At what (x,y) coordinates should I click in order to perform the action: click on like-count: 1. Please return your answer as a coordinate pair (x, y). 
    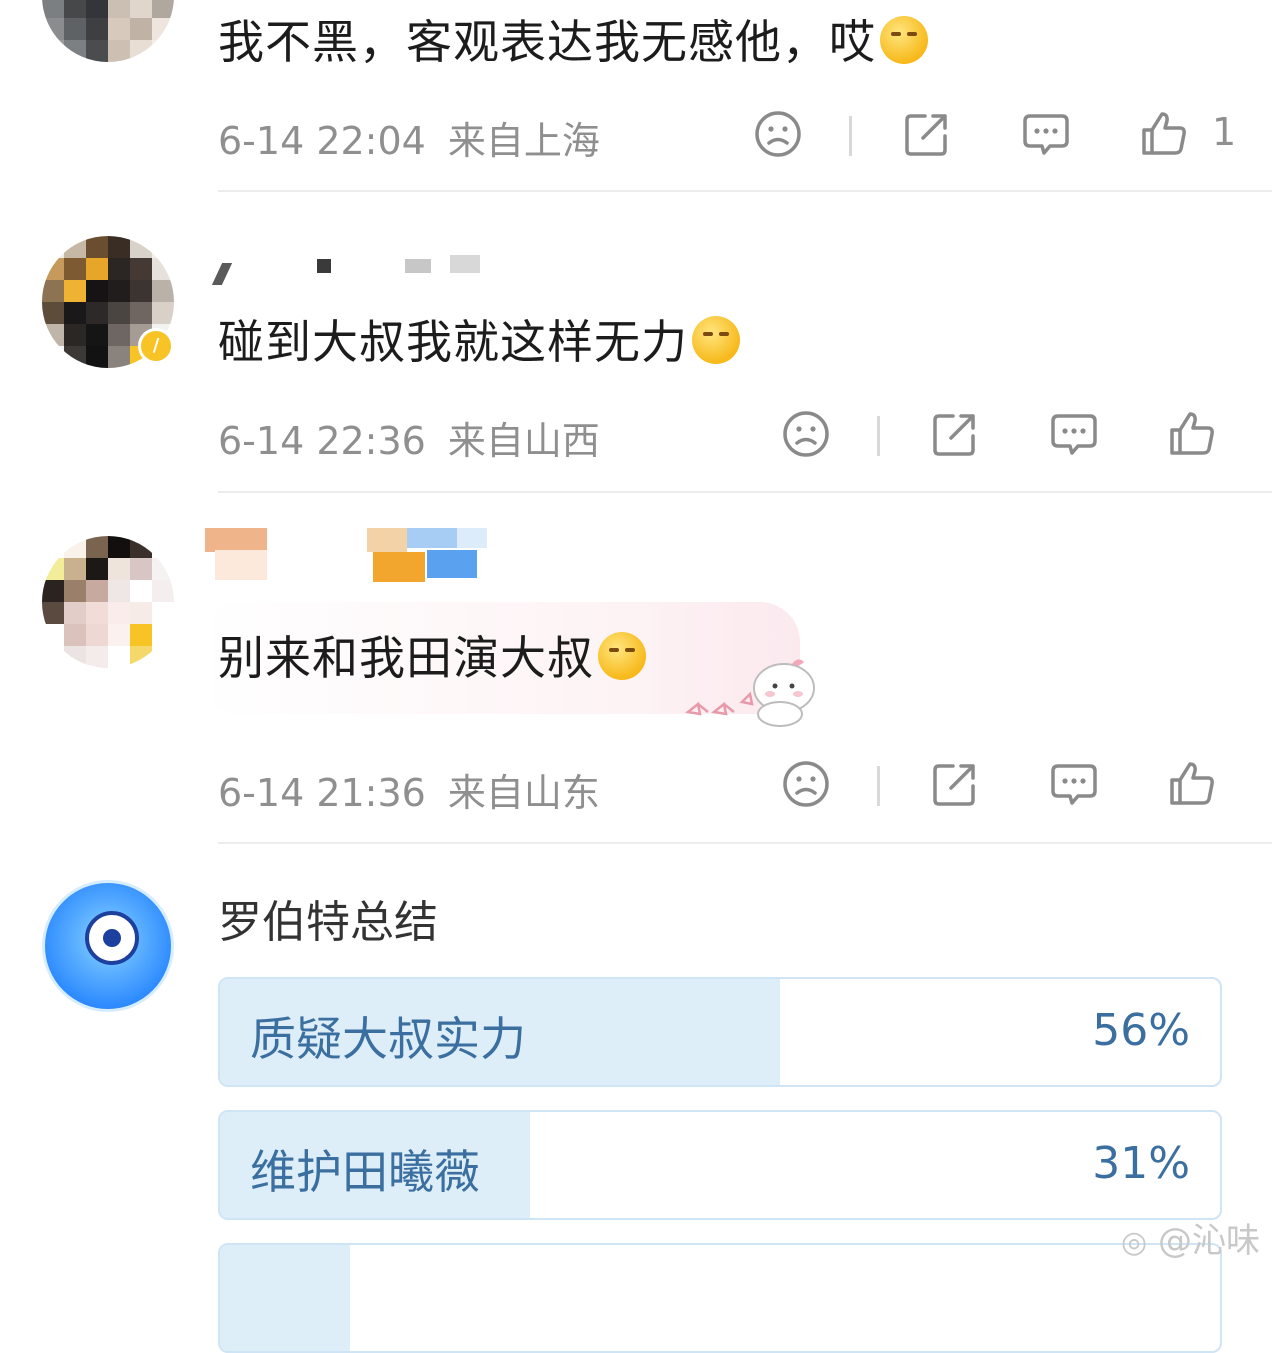
    Looking at the image, I should click on (1224, 132).